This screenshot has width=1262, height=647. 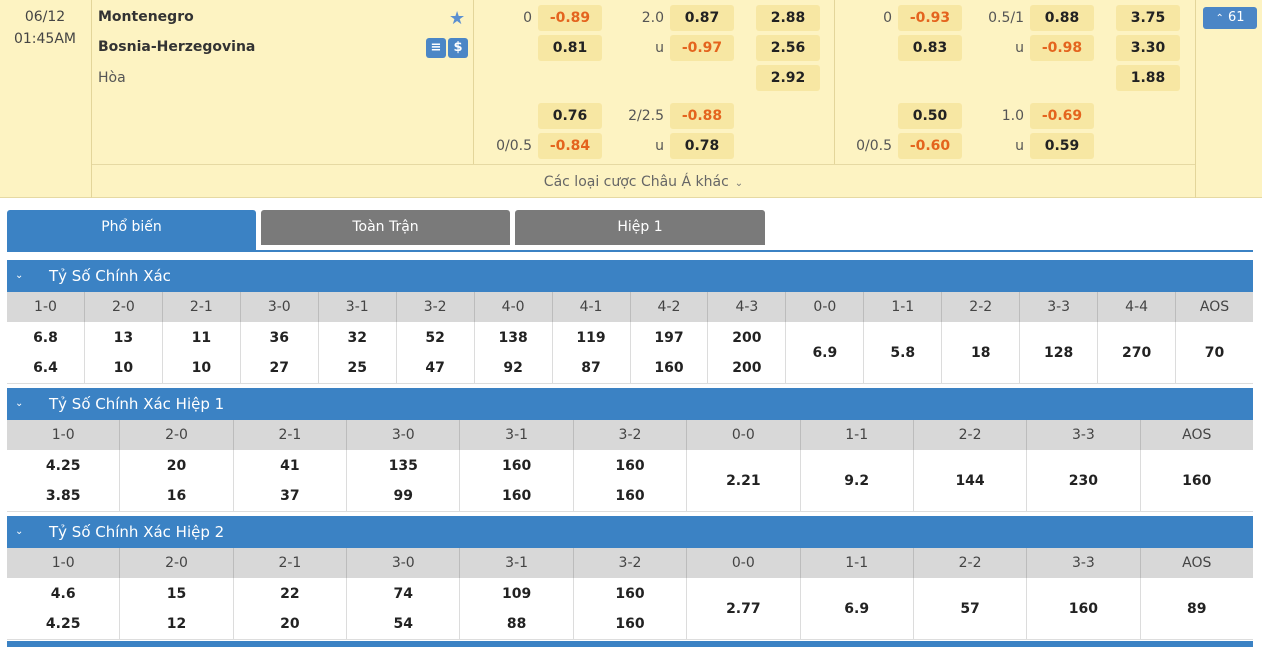 I want to click on correct-score-h2-header: ⌄ Tỷ Số Chính Xác Hiệp 2, so click(x=630, y=532).